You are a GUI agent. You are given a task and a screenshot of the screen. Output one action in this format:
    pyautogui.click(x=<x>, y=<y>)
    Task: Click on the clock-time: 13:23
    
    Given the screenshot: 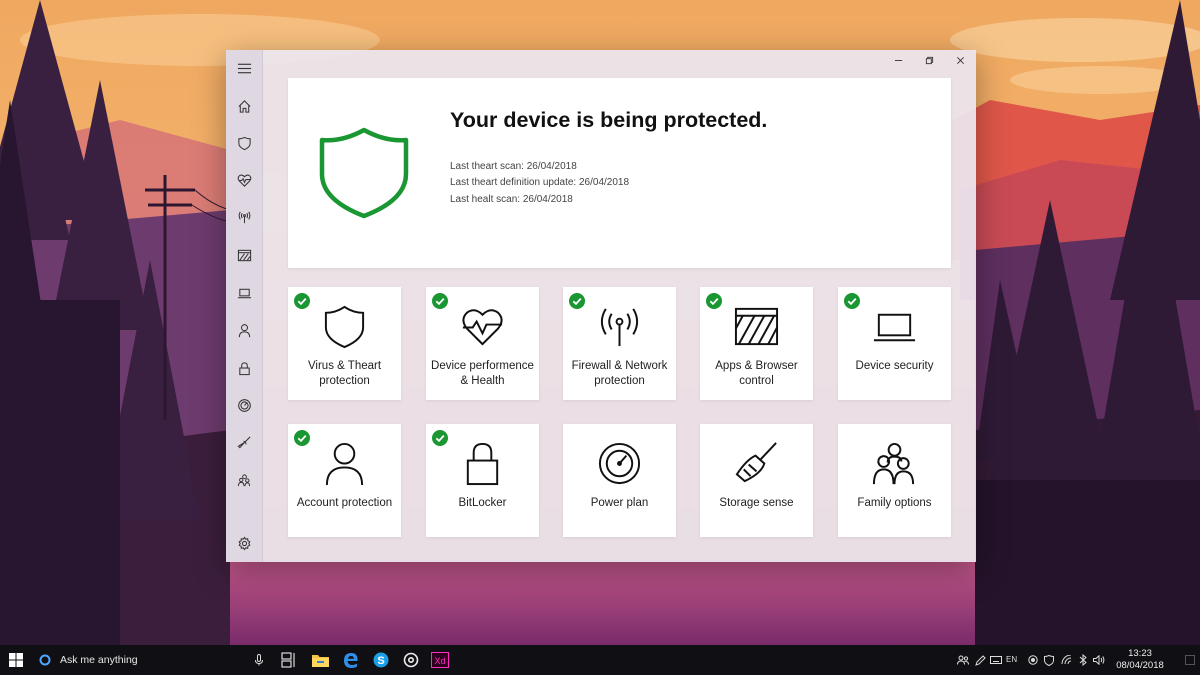 What is the action you would take?
    pyautogui.click(x=1140, y=653)
    